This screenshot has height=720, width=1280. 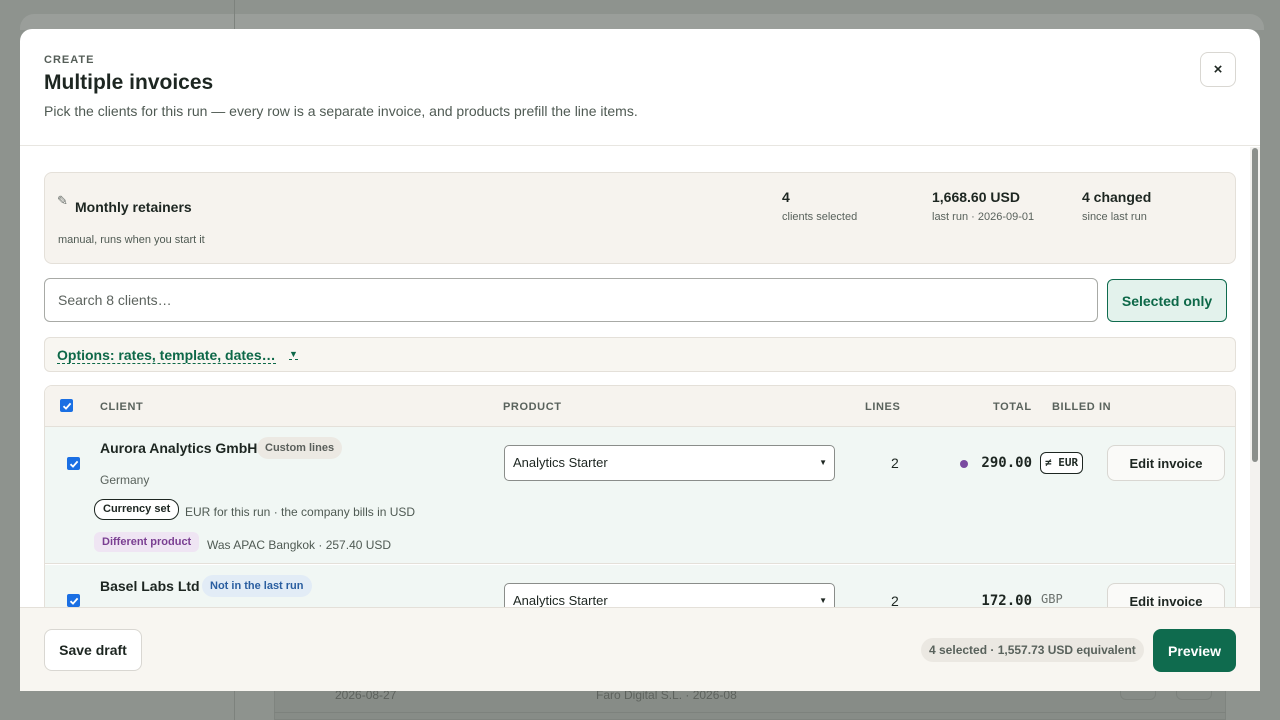 I want to click on client-name: Aurora Analytics GmbH, so click(x=179, y=448).